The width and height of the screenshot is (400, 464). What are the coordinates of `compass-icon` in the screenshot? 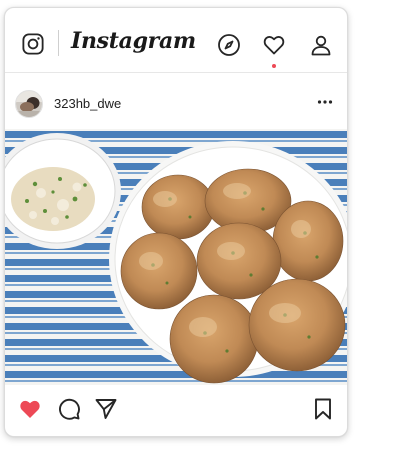 It's located at (229, 45).